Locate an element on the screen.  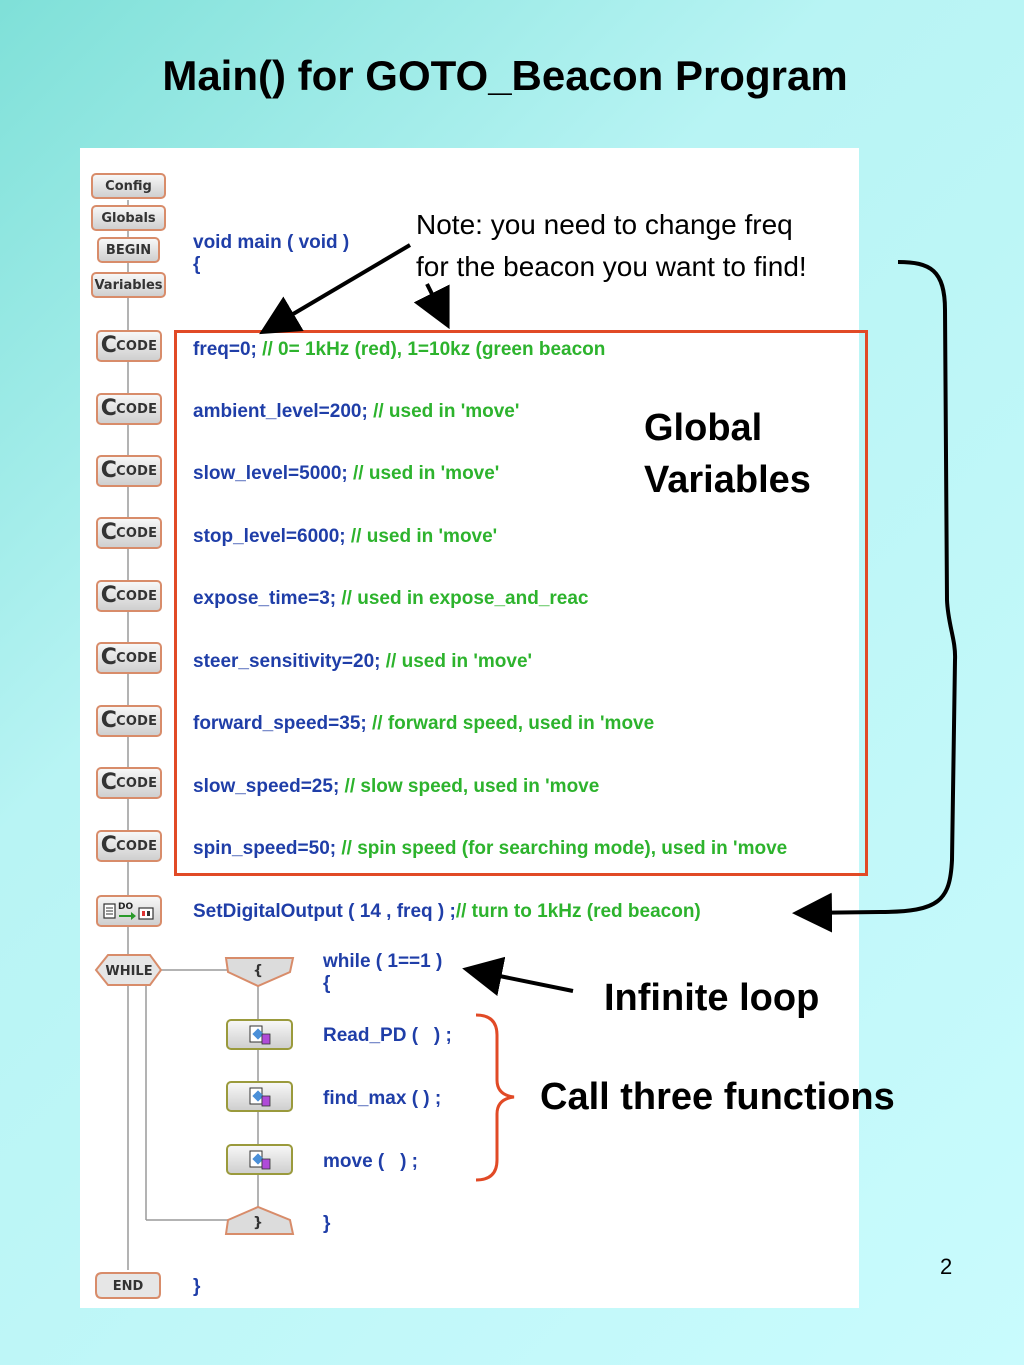
comment: // forward speed, used in 'move is located at coordinates (510, 723).